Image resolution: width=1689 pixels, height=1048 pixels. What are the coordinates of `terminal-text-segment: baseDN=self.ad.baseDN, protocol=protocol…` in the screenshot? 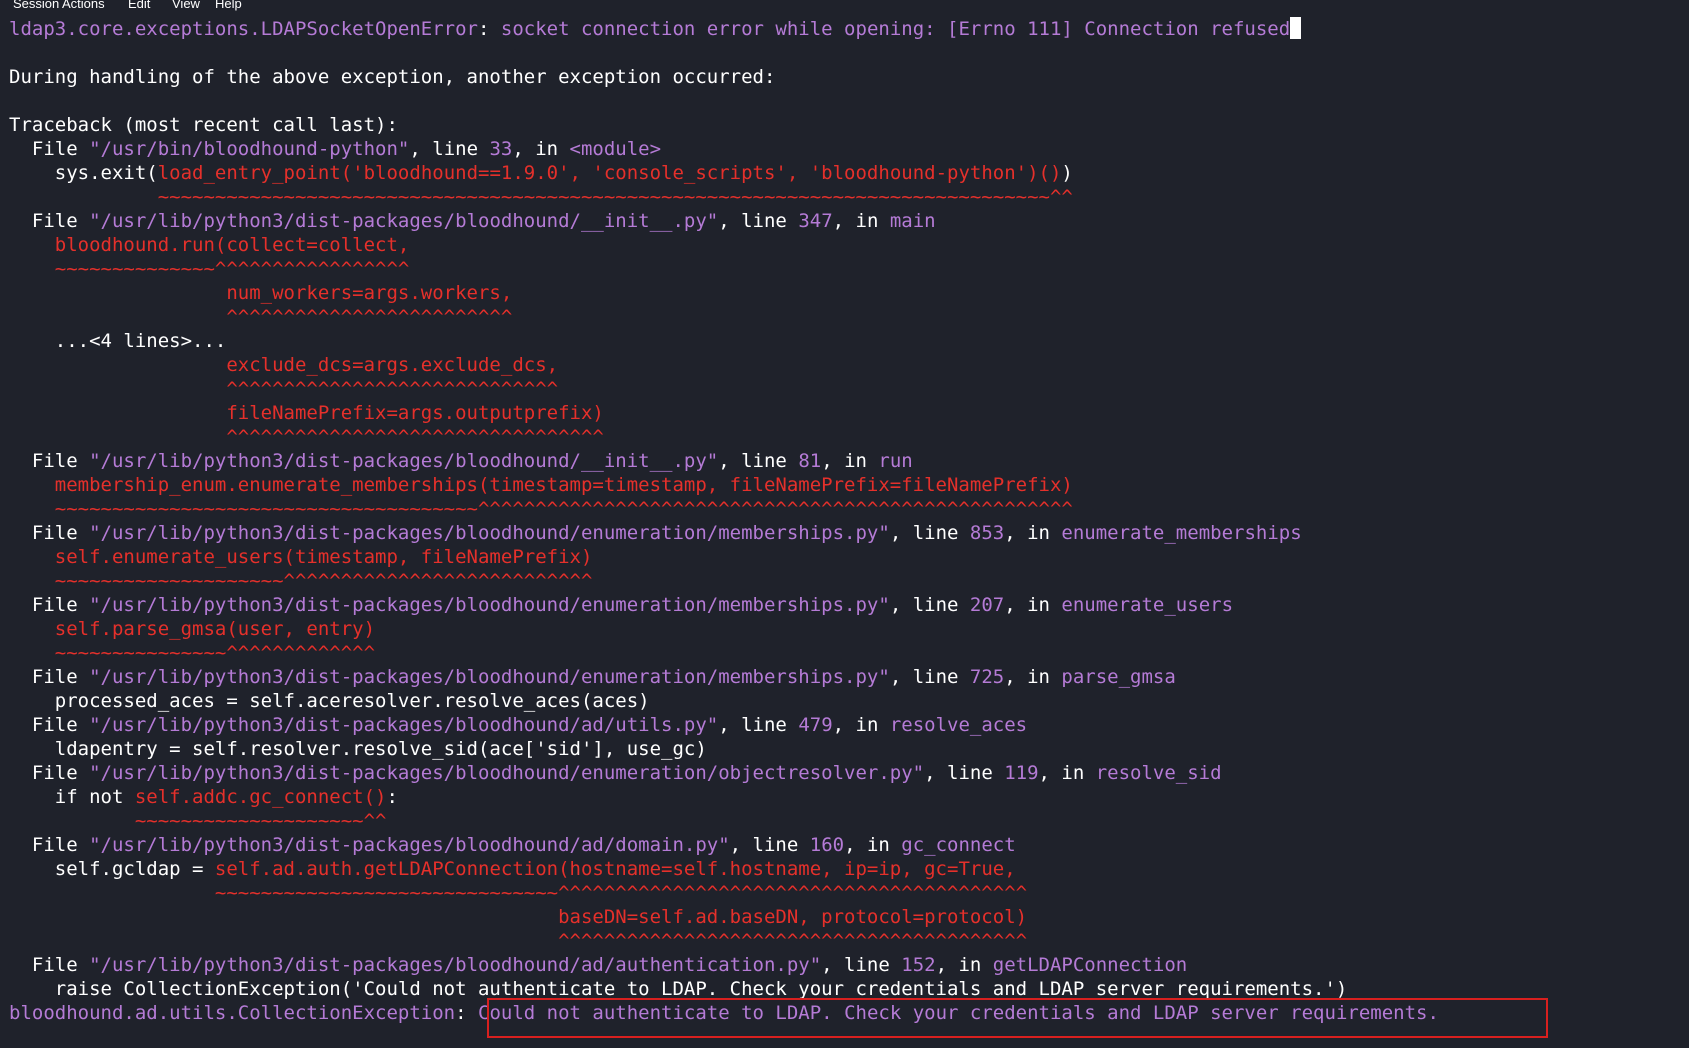 It's located at (518, 917).